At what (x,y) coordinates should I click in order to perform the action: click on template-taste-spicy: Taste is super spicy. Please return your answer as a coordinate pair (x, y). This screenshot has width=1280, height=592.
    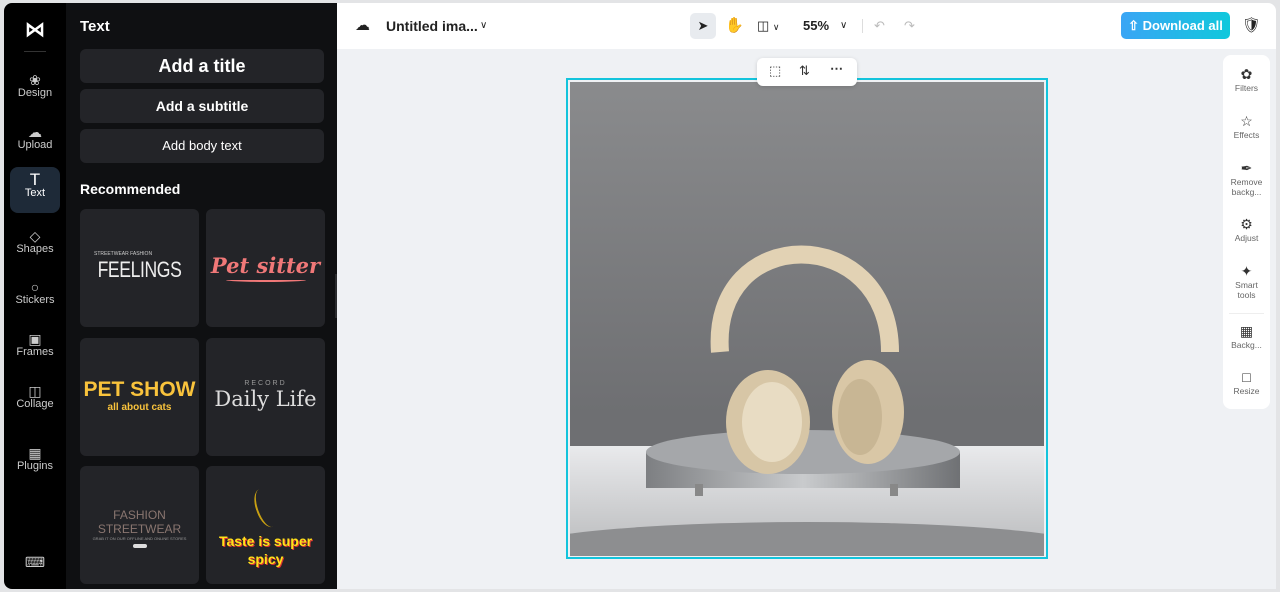
    Looking at the image, I should click on (265, 525).